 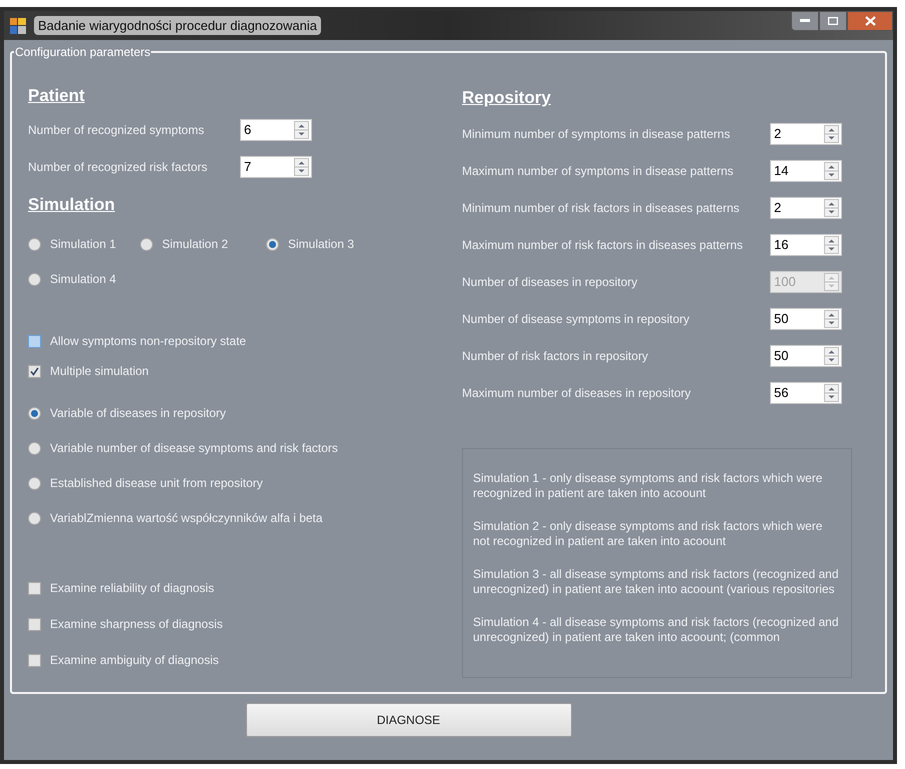 I want to click on maximize-icon, so click(x=833, y=21).